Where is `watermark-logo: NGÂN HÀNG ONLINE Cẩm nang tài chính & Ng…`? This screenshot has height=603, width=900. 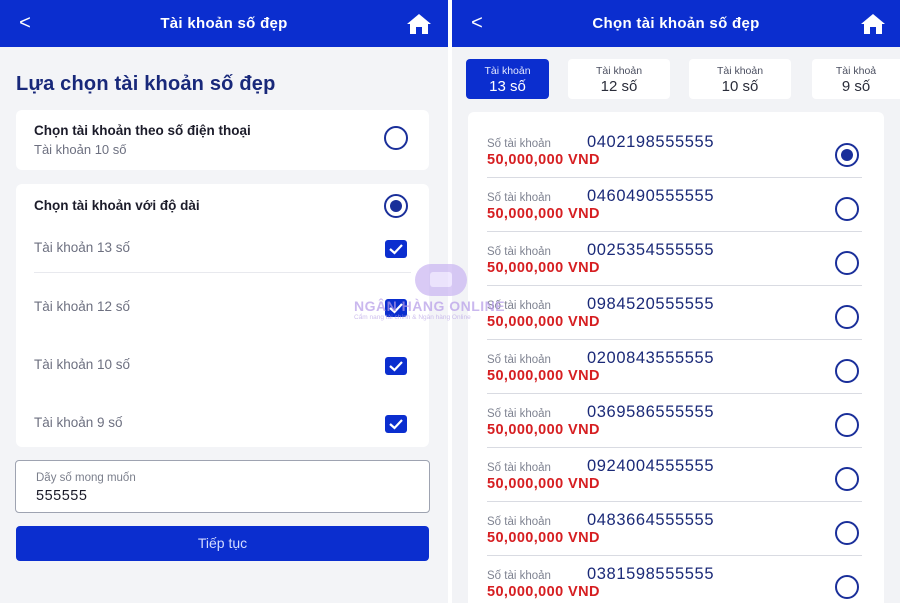 watermark-logo: NGÂN HÀNG ONLINE Cẩm nang tài chính & Ng… is located at coordinates (445, 294).